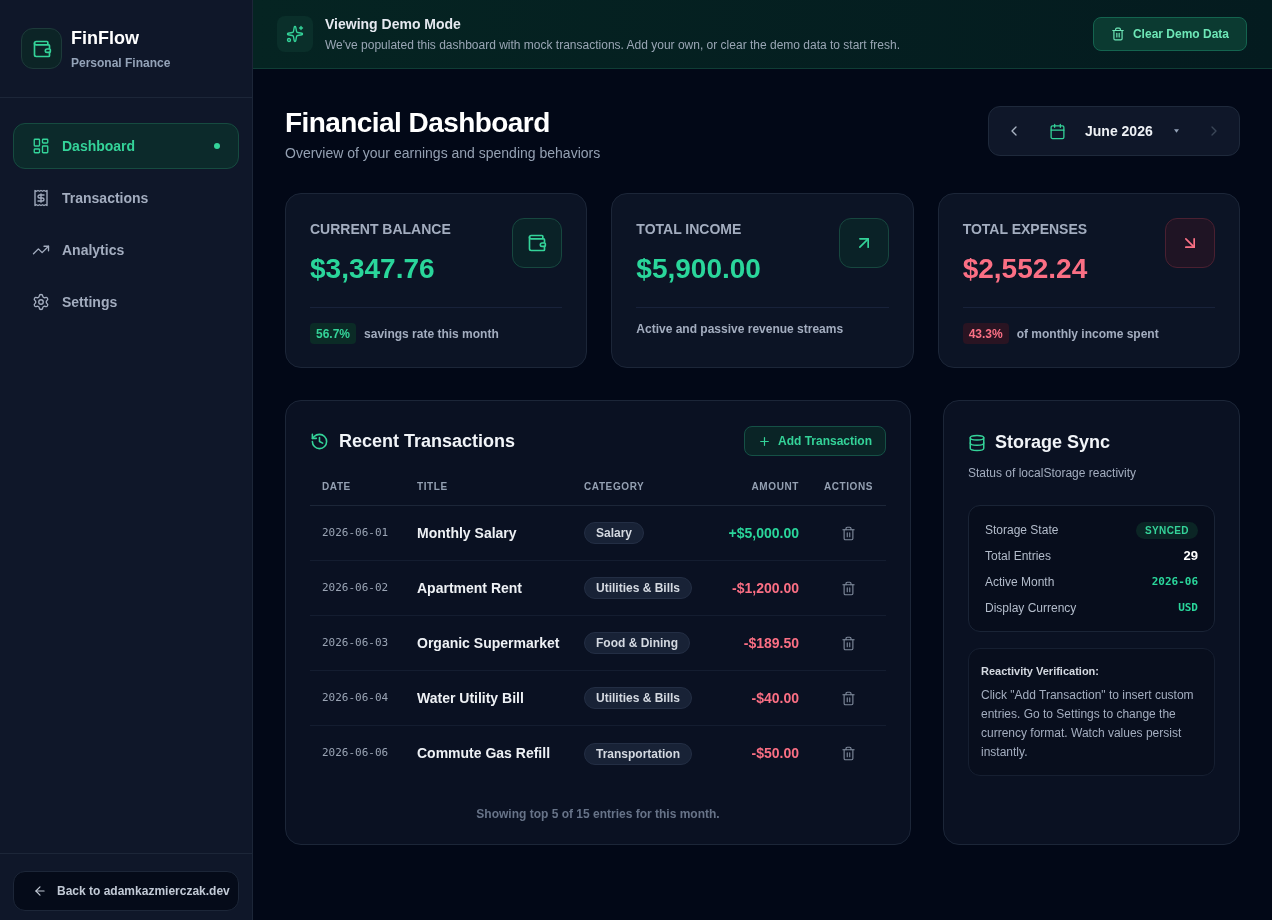  I want to click on amount-cell-text: -$189.50, so click(771, 643).